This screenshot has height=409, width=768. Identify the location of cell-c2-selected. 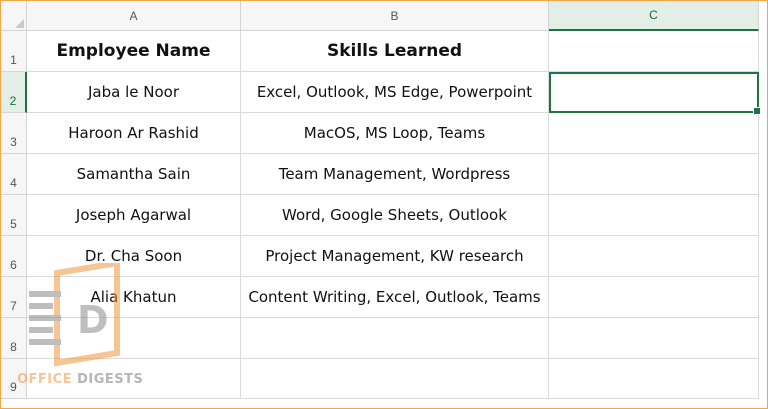
(655, 93).